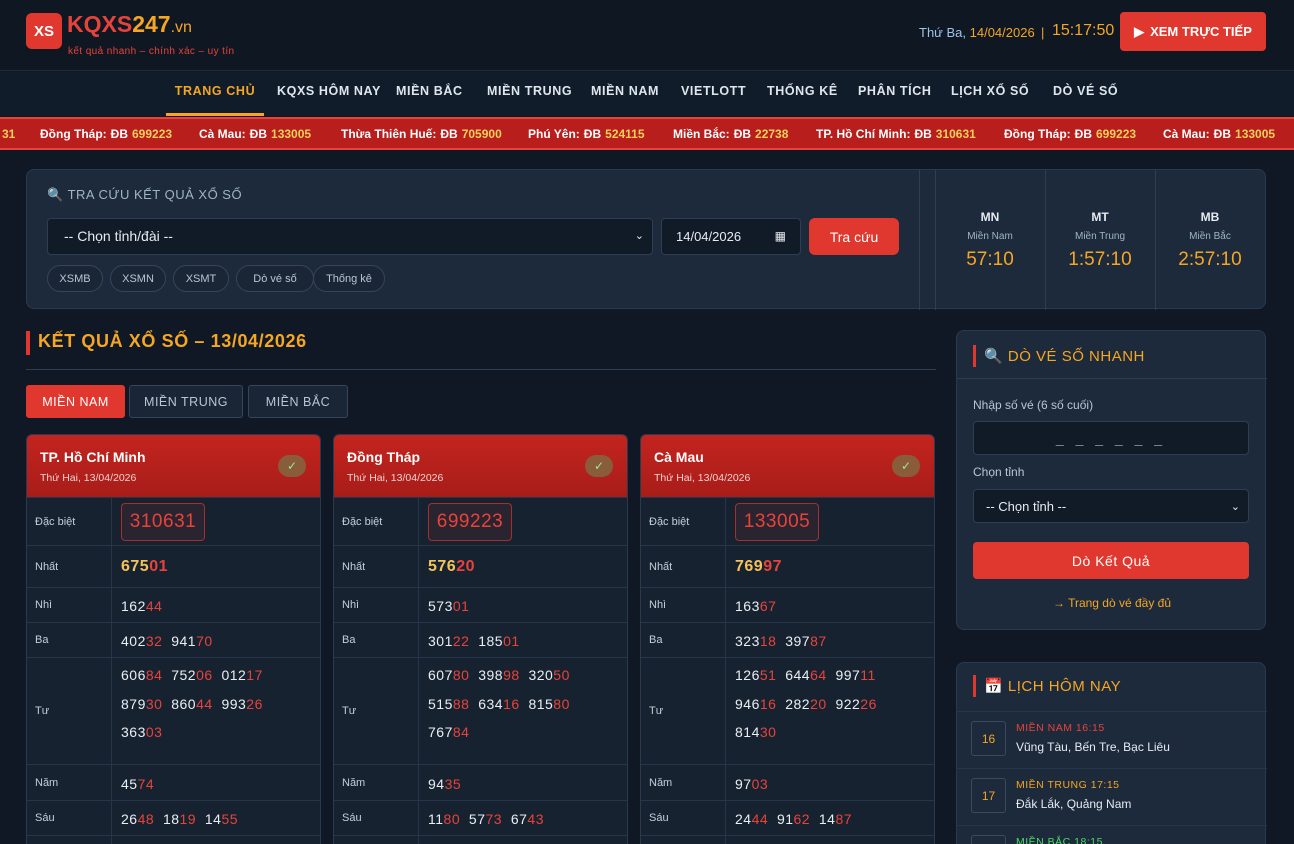  I want to click on province-name: Đồng Tháp, so click(383, 457).